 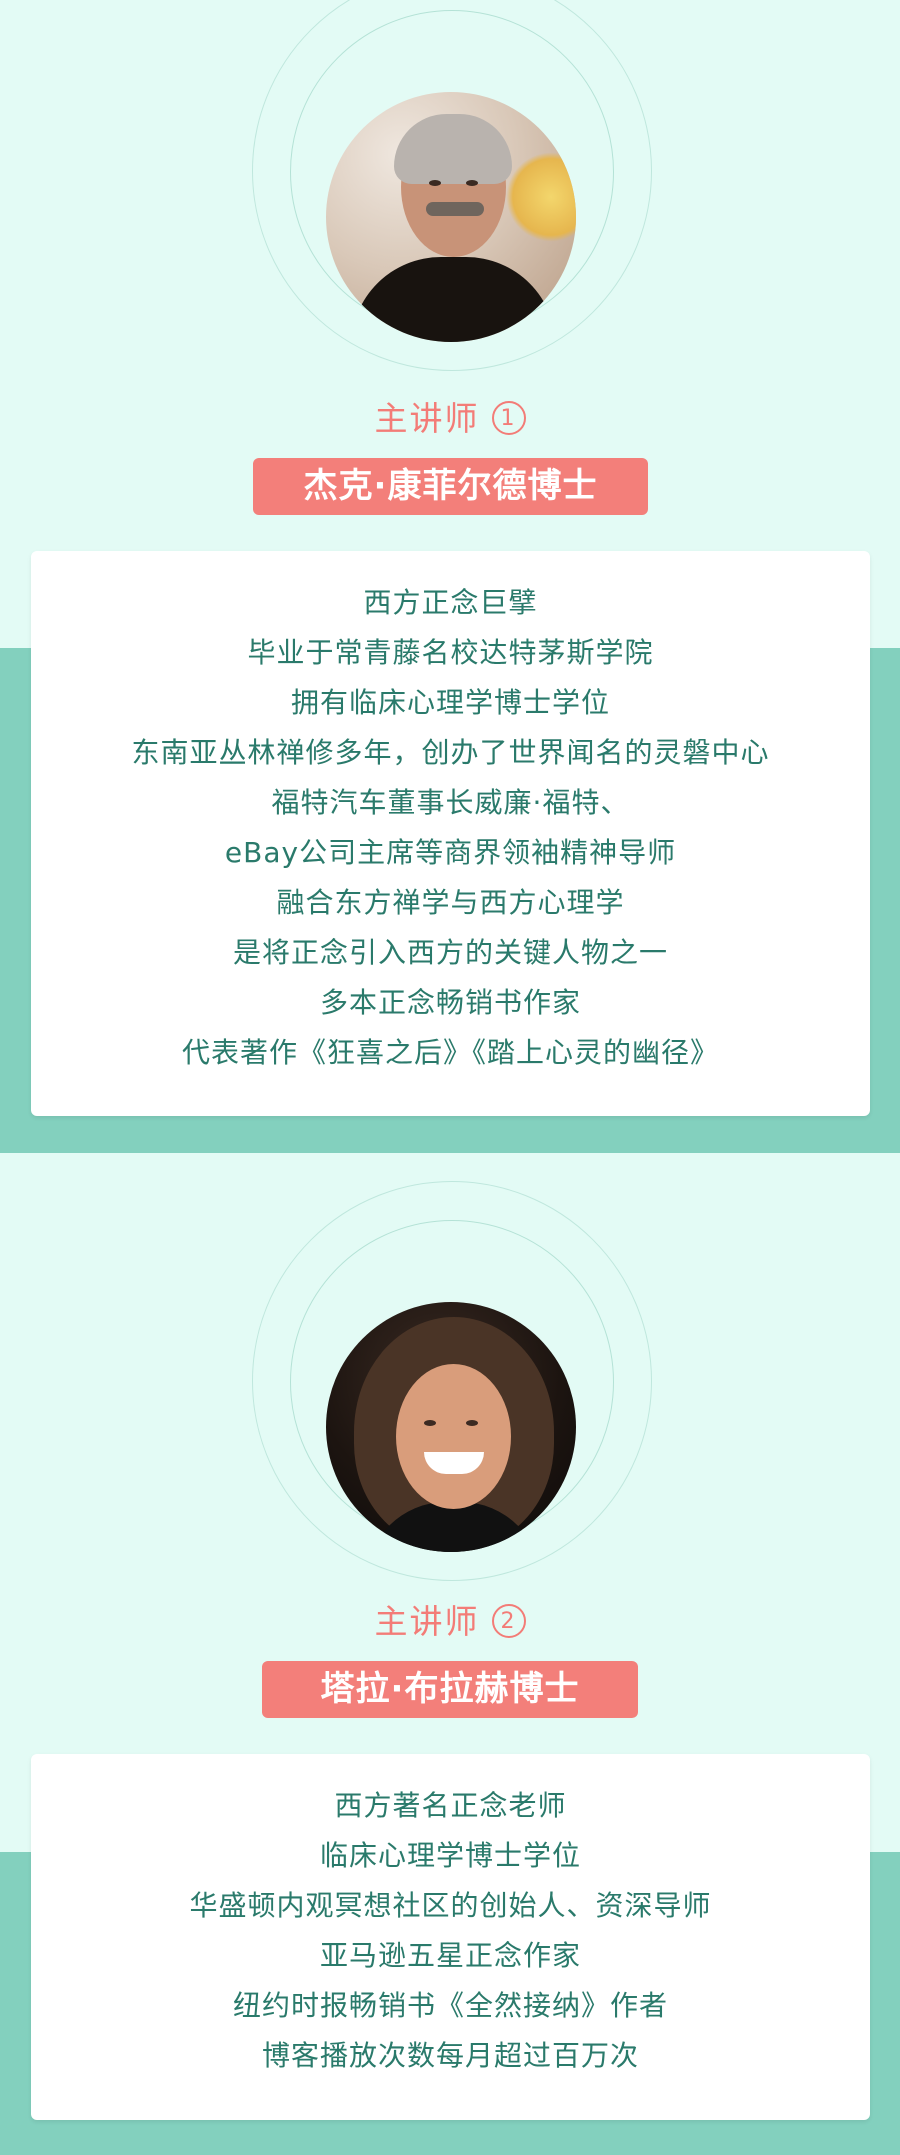 What do you see at coordinates (450, 1955) in the screenshot?
I see `bio-line: 亚马逊五星正念作家` at bounding box center [450, 1955].